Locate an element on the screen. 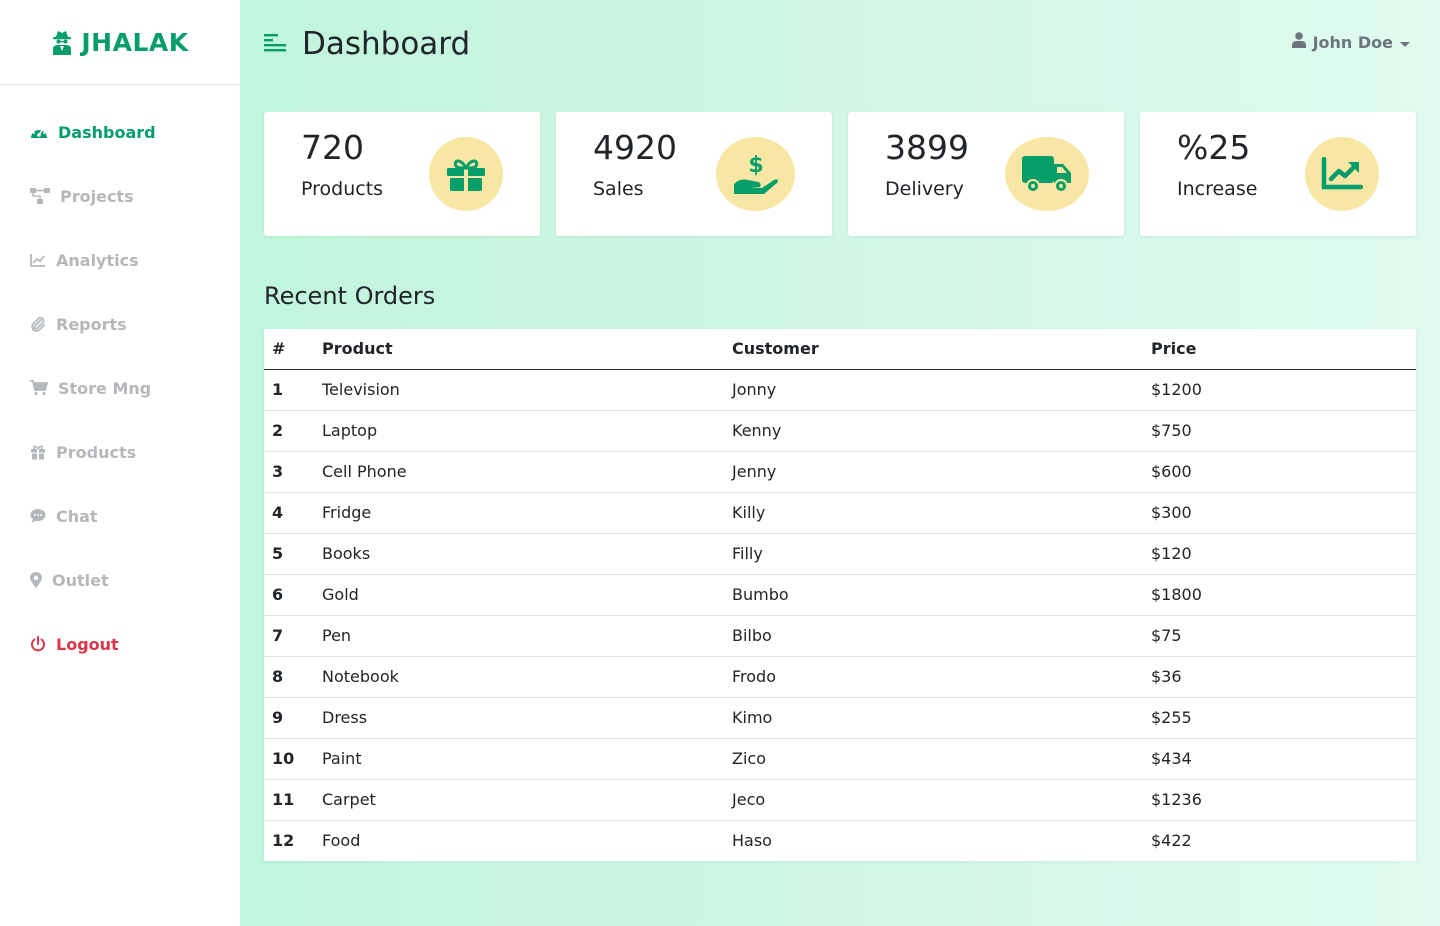 This screenshot has width=1440, height=926. stat-card-products: 720 Products is located at coordinates (402, 174).